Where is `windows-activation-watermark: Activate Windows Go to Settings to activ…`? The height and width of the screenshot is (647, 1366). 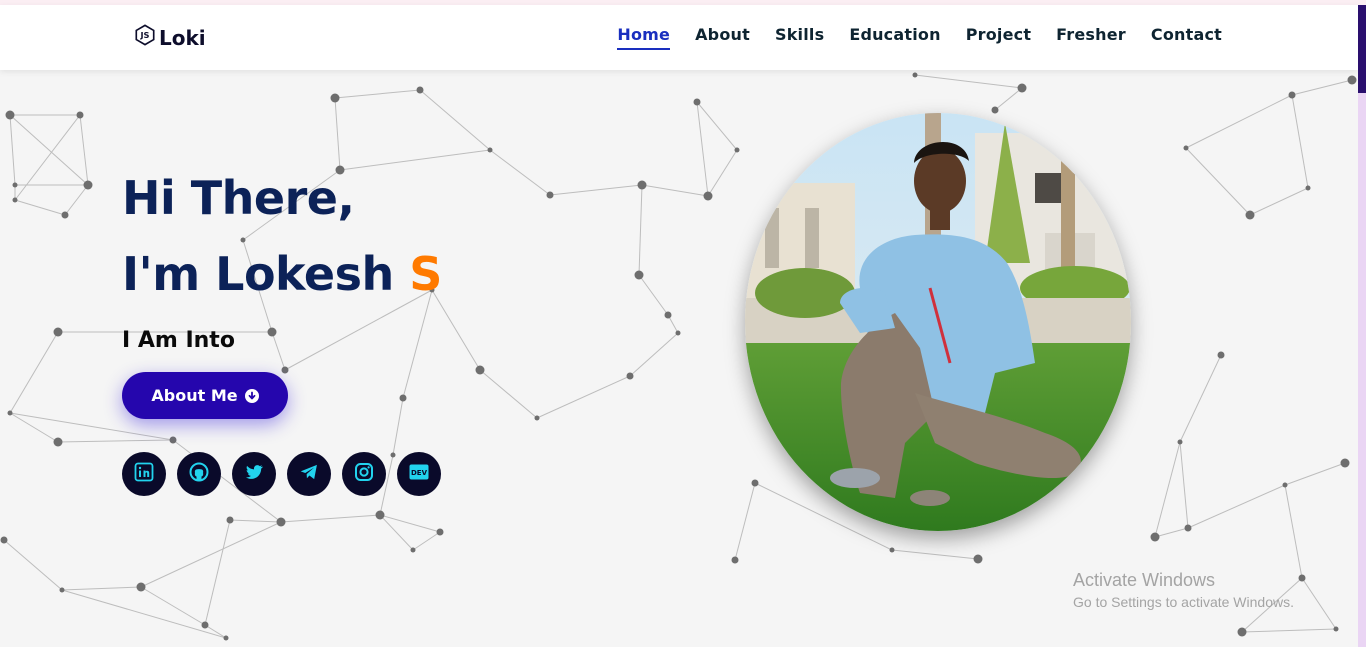 windows-activation-watermark: Activate Windows Go to Settings to activ… is located at coordinates (1183, 590).